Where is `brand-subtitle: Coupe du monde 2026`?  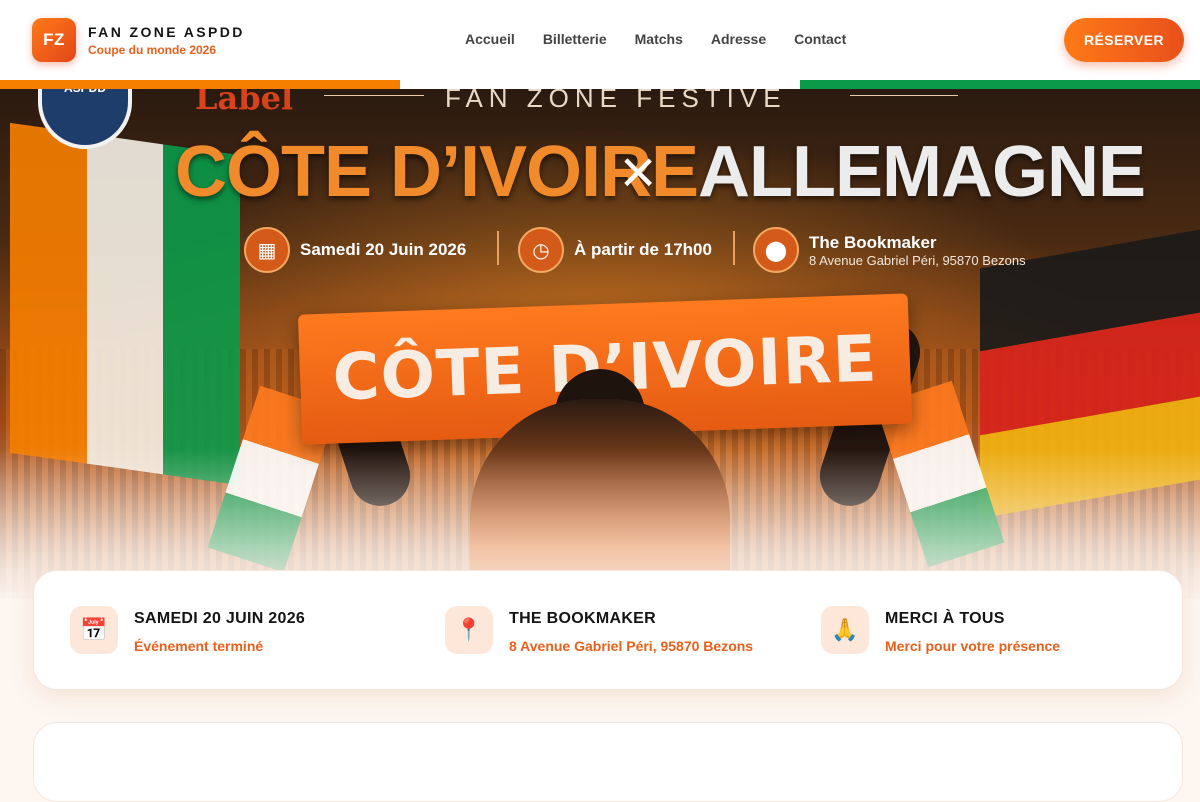 brand-subtitle: Coupe du monde 2026 is located at coordinates (152, 50).